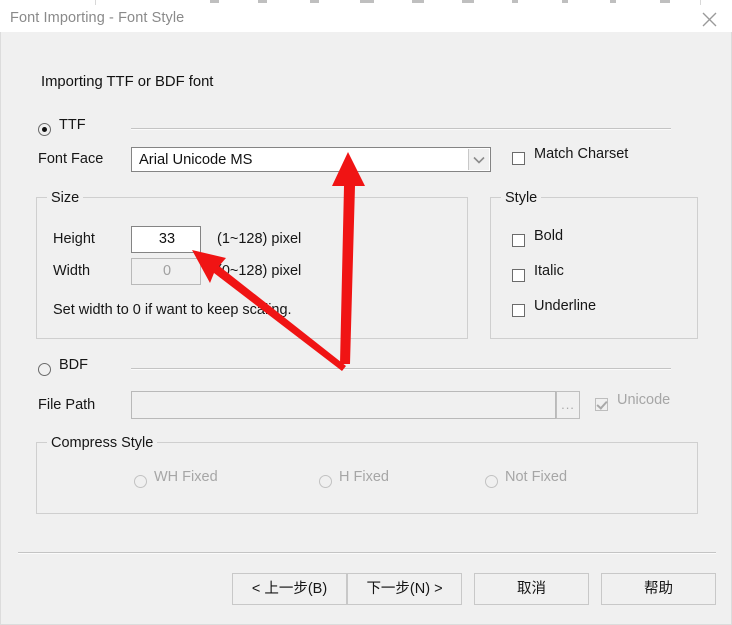 The image size is (732, 625). I want to click on footer-separator, so click(367, 553).